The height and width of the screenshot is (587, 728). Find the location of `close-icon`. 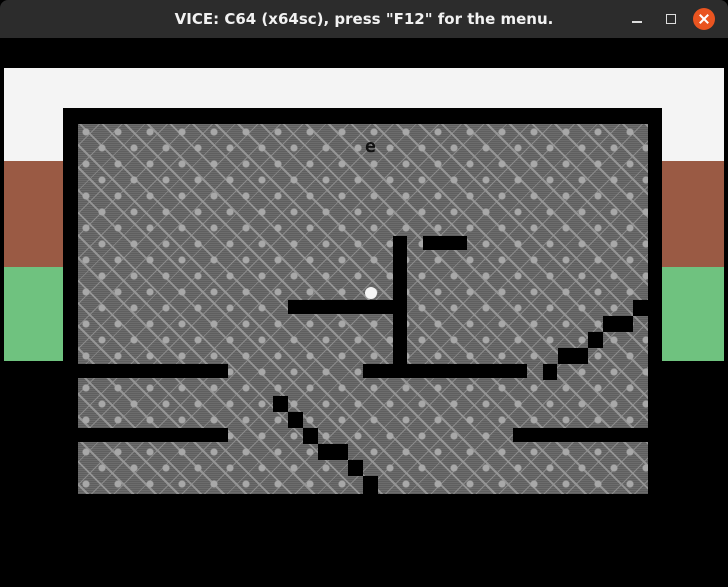

close-icon is located at coordinates (704, 19).